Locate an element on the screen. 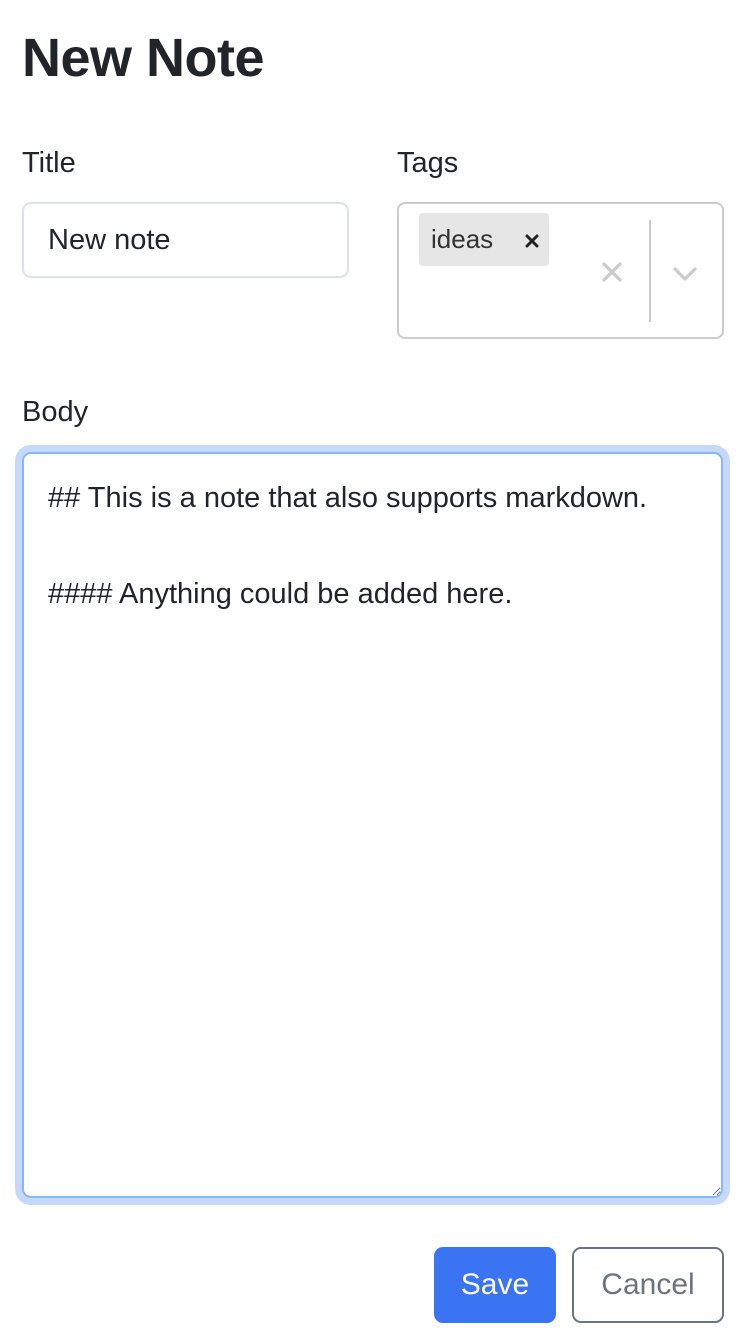 The image size is (744, 1332). tag-remove-button is located at coordinates (532, 239).